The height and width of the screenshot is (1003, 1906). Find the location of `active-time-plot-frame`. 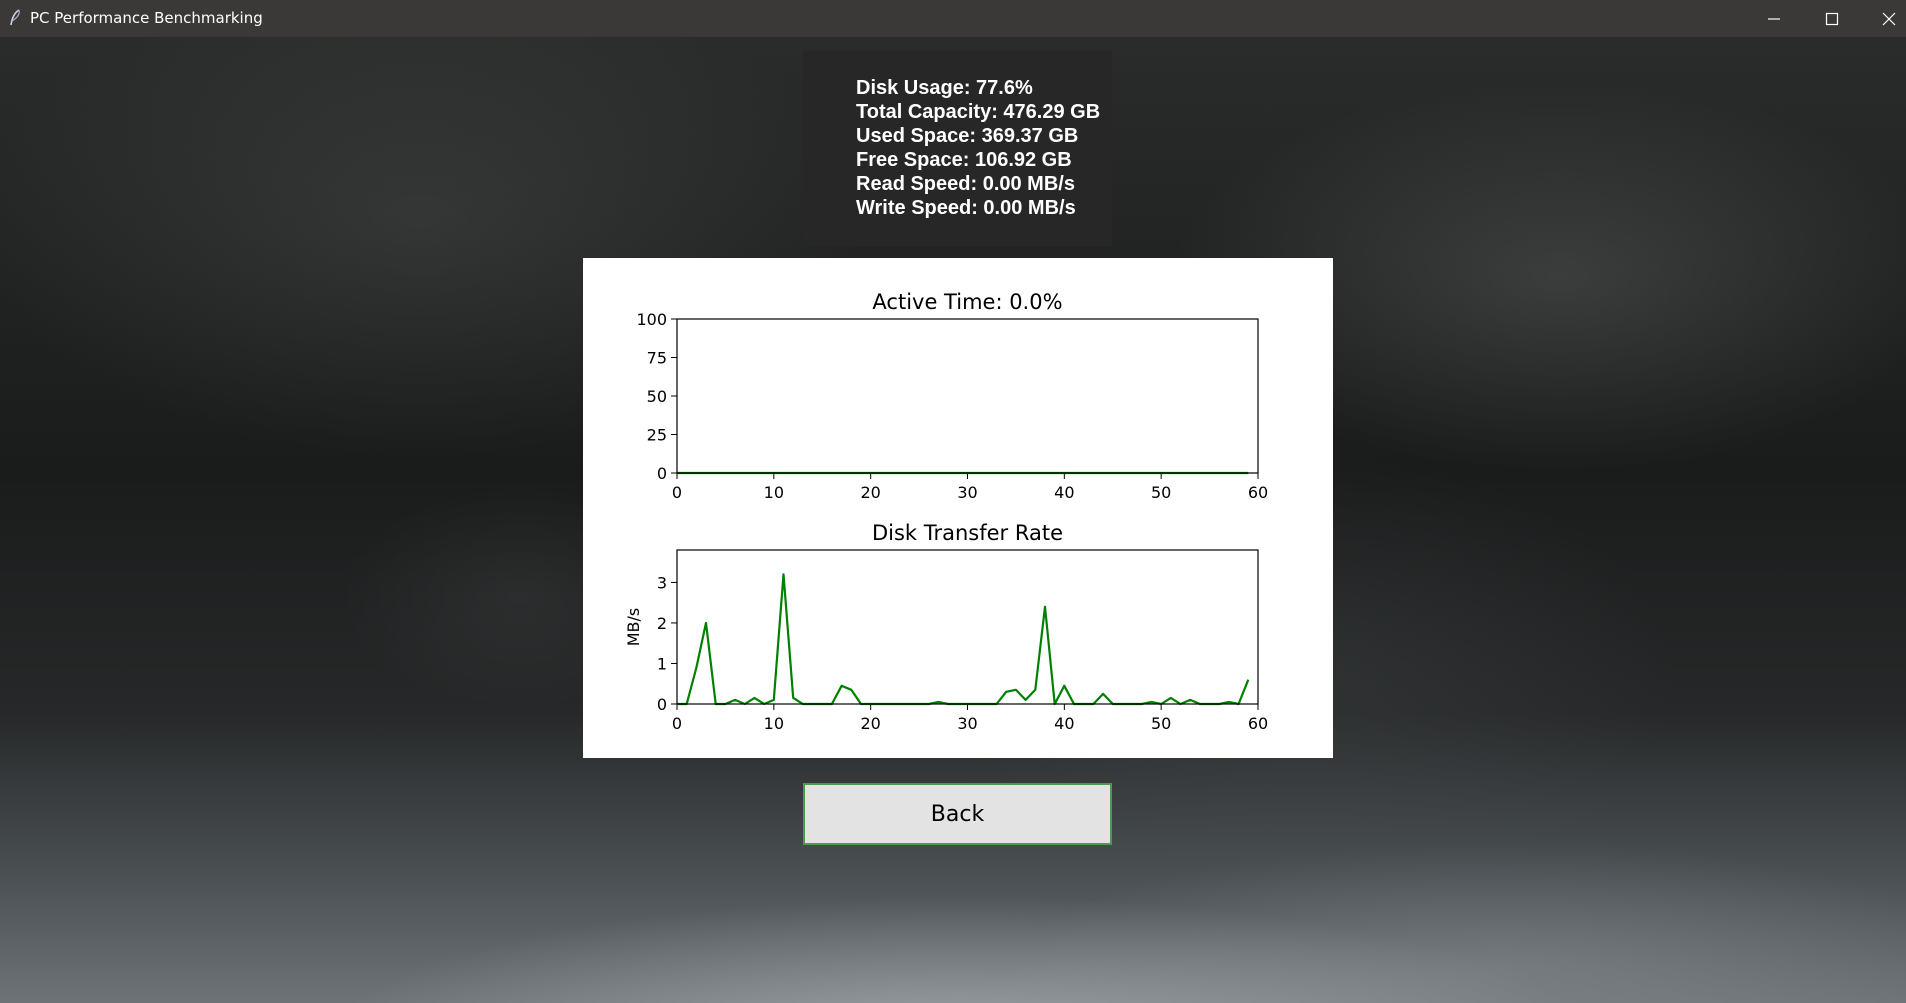

active-time-plot-frame is located at coordinates (967, 396).